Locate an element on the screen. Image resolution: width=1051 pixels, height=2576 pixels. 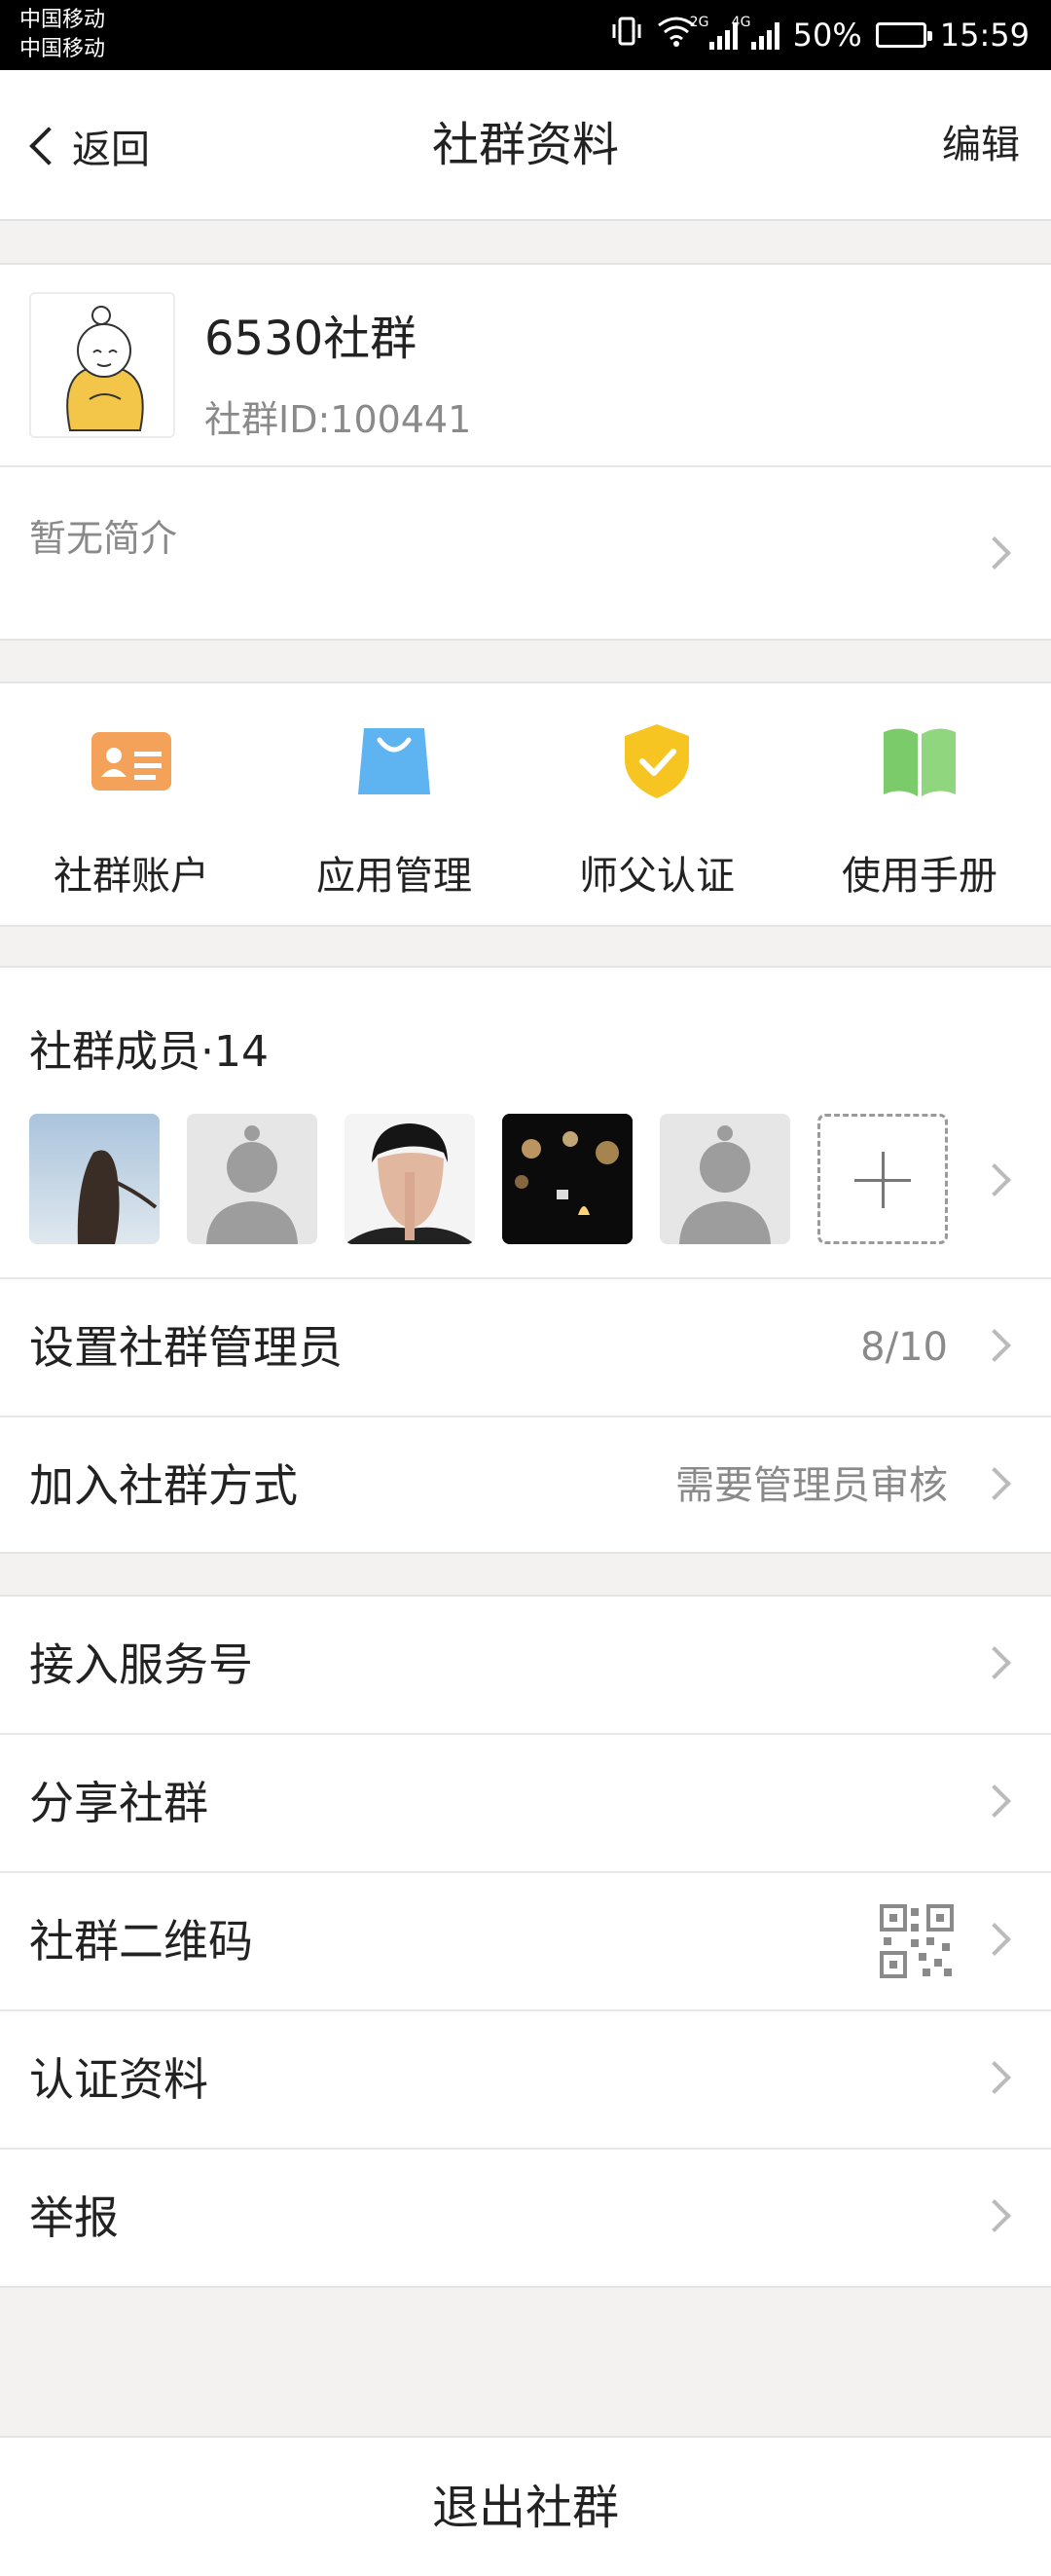
feature-label: 应用管理 is located at coordinates (394, 876).